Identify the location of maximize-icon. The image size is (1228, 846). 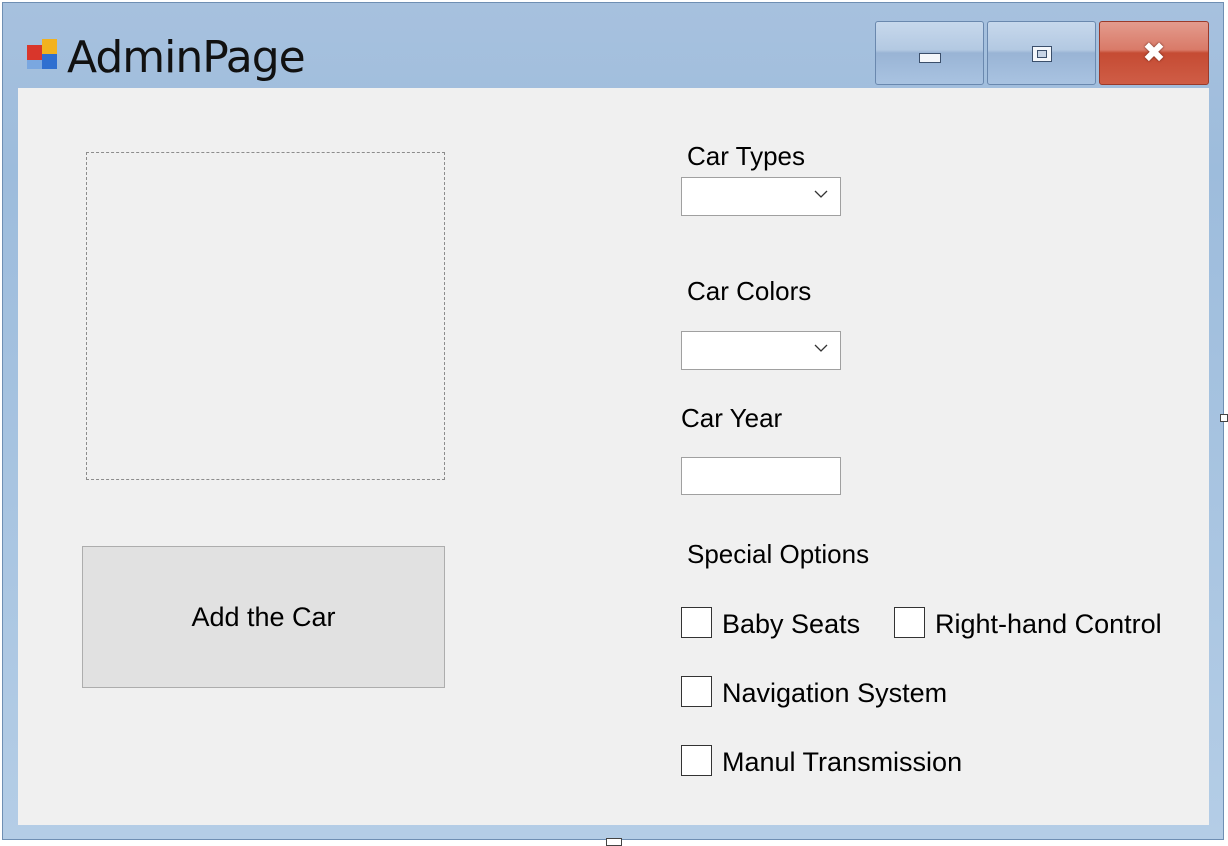
(1042, 54).